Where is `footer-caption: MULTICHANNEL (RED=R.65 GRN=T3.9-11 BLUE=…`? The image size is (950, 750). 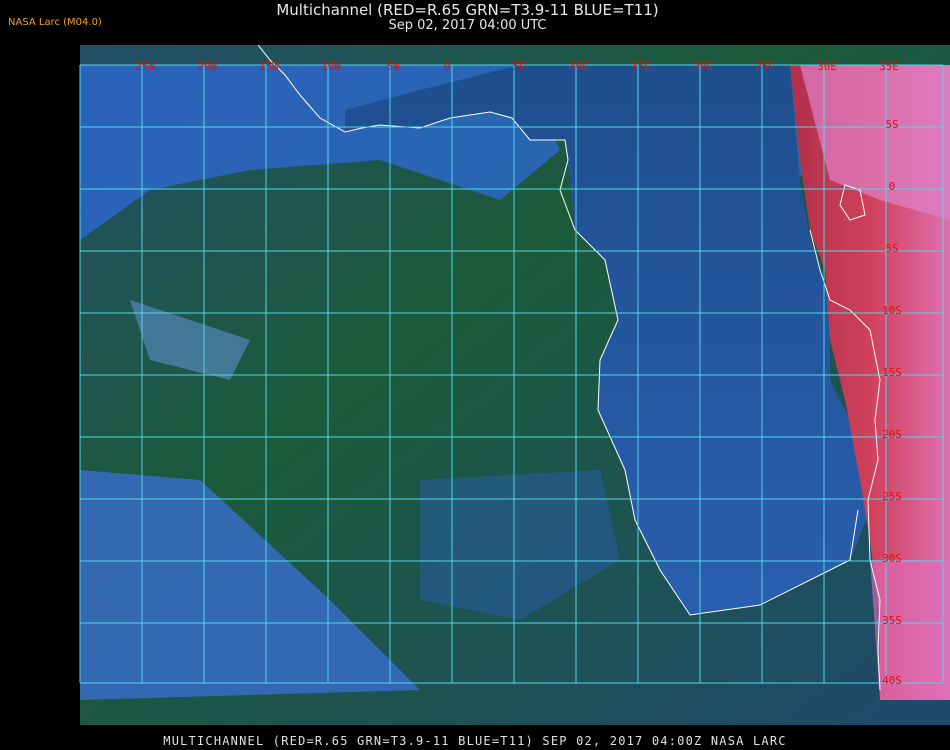
footer-caption: MULTICHANNEL (RED=R.65 GRN=T3.9-11 BLUE=… is located at coordinates (475, 741).